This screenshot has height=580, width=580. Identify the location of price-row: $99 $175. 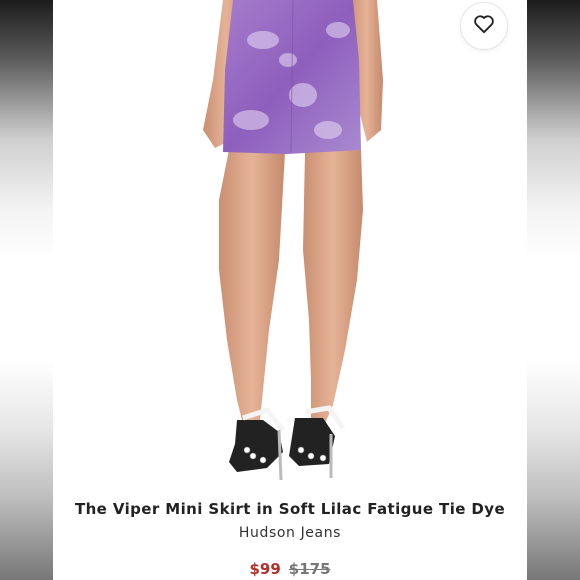
(290, 569).